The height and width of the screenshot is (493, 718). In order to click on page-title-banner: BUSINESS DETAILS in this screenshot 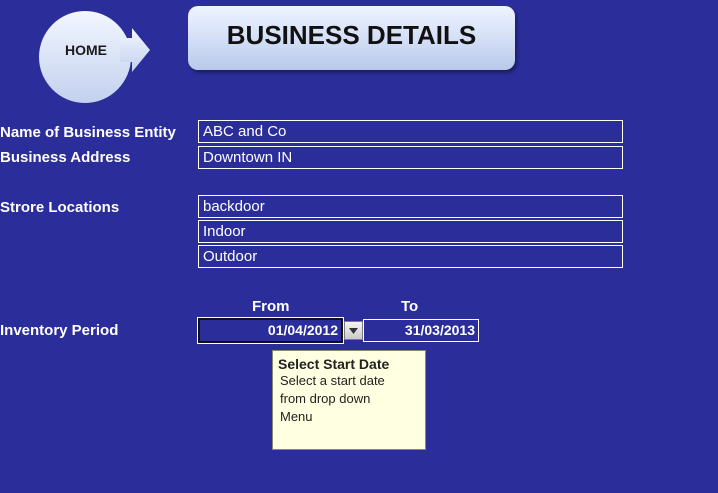, I will do `click(351, 38)`.